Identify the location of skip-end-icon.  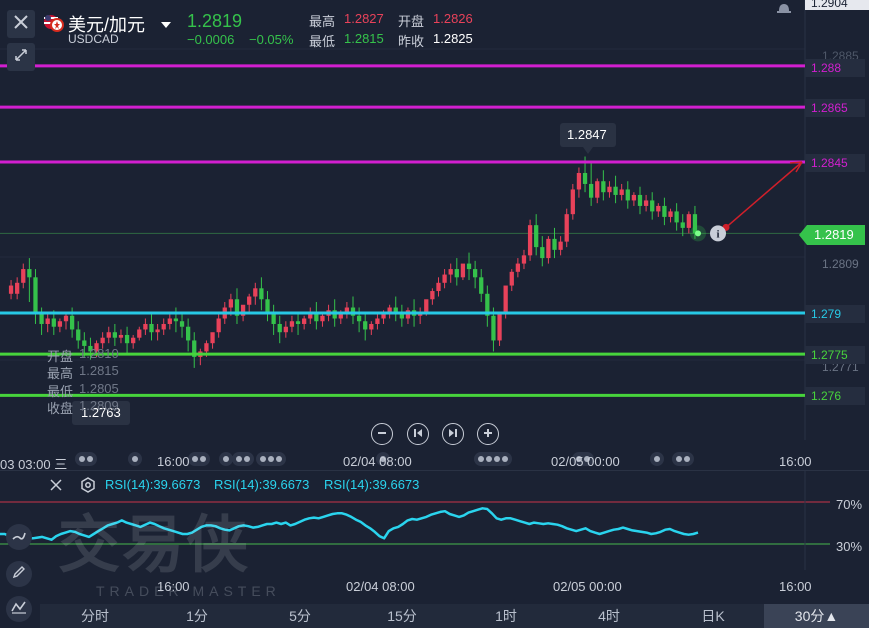
(453, 434).